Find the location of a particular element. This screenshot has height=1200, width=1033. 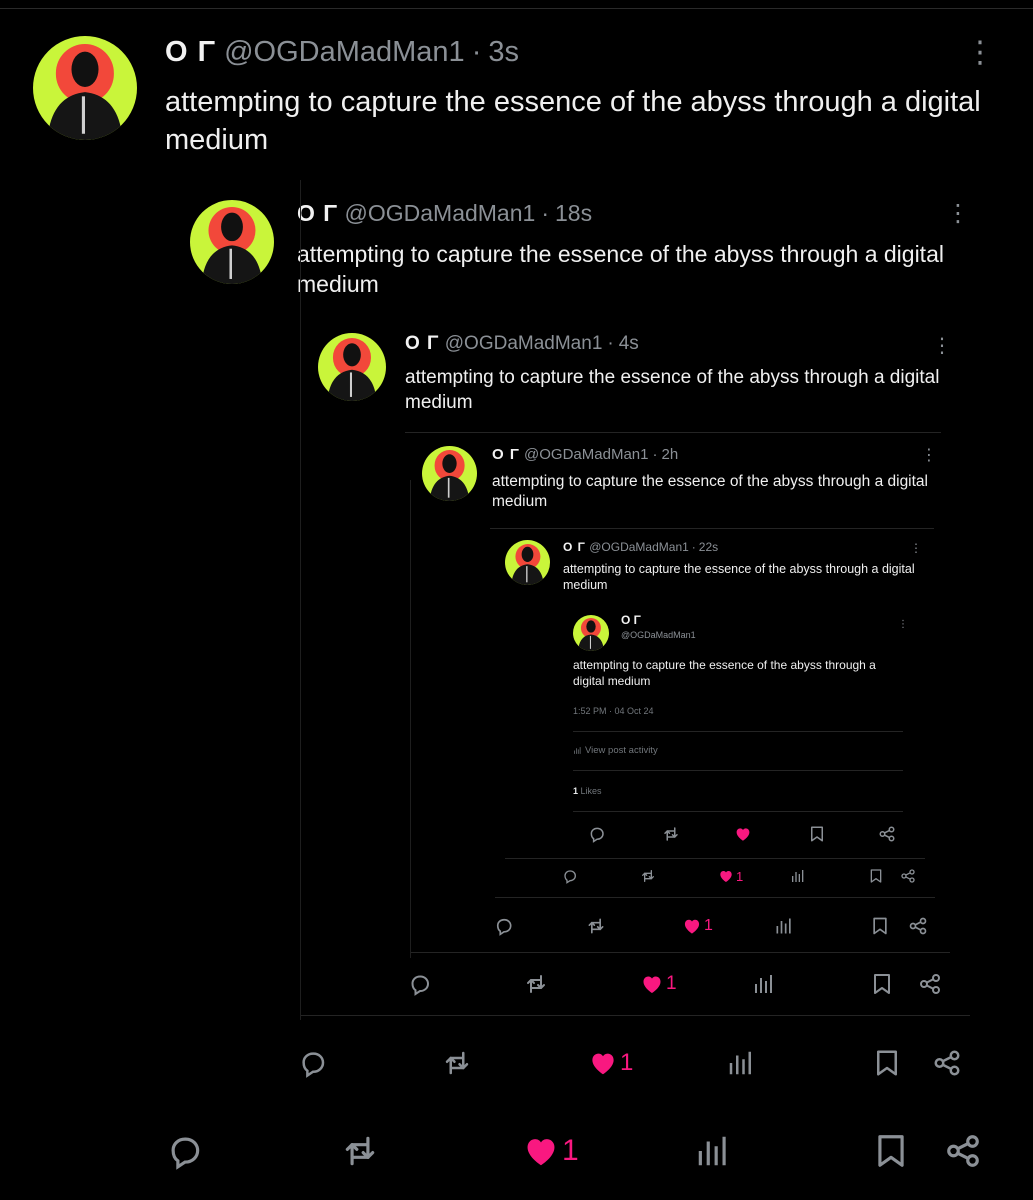

likes-summary: 1 Likes is located at coordinates (587, 791).